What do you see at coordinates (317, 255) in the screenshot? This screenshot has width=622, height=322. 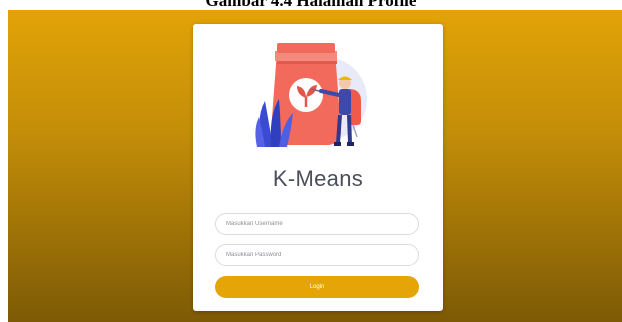 I see `password-input` at bounding box center [317, 255].